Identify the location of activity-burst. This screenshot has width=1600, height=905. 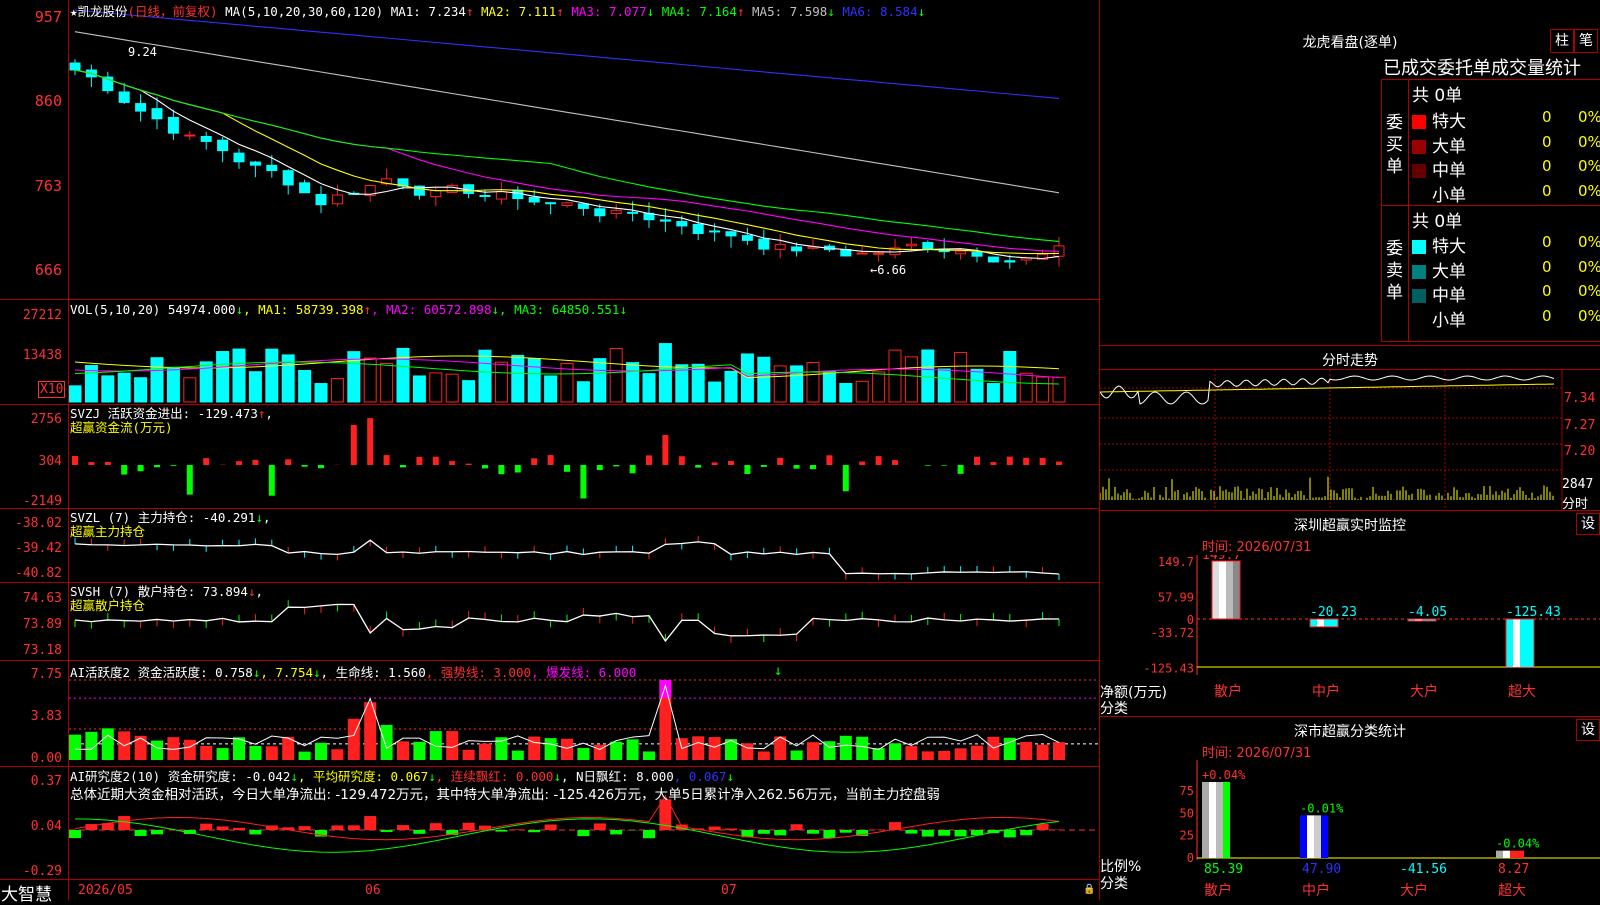
(665, 689).